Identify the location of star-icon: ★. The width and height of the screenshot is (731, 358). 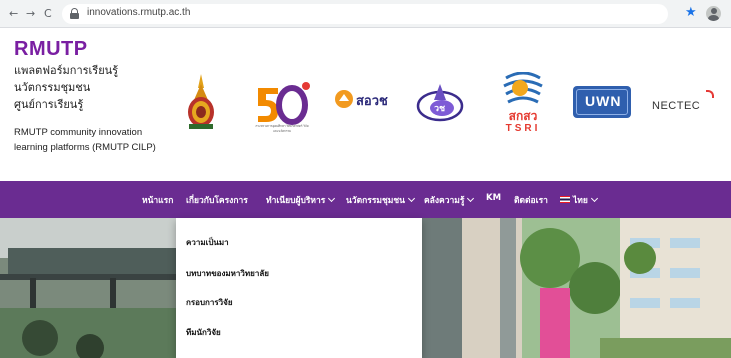
(691, 12).